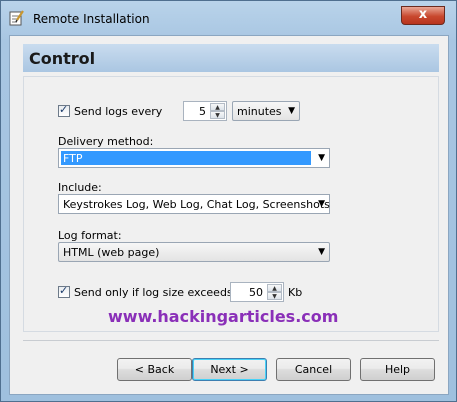 The image size is (457, 402). Describe the element at coordinates (228, 18) in the screenshot. I see `title-bar: Remote Installation x` at that location.